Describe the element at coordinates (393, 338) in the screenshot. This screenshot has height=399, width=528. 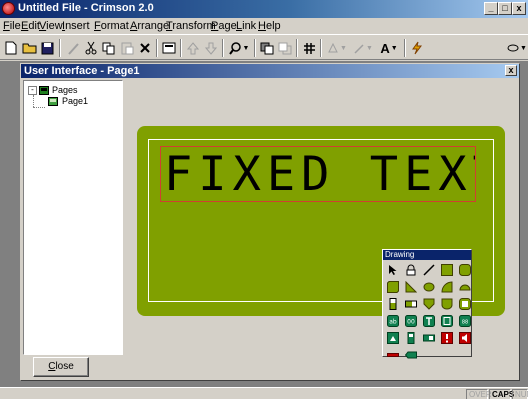
I see `picture-tool-icon` at that location.